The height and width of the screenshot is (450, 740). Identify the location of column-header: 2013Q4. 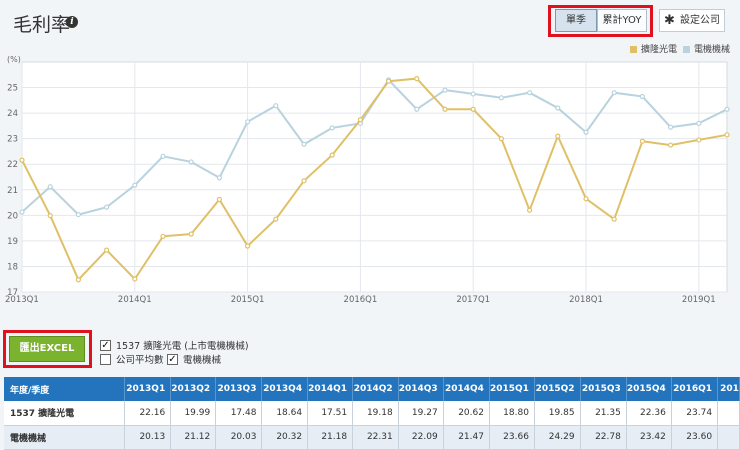
(285, 389).